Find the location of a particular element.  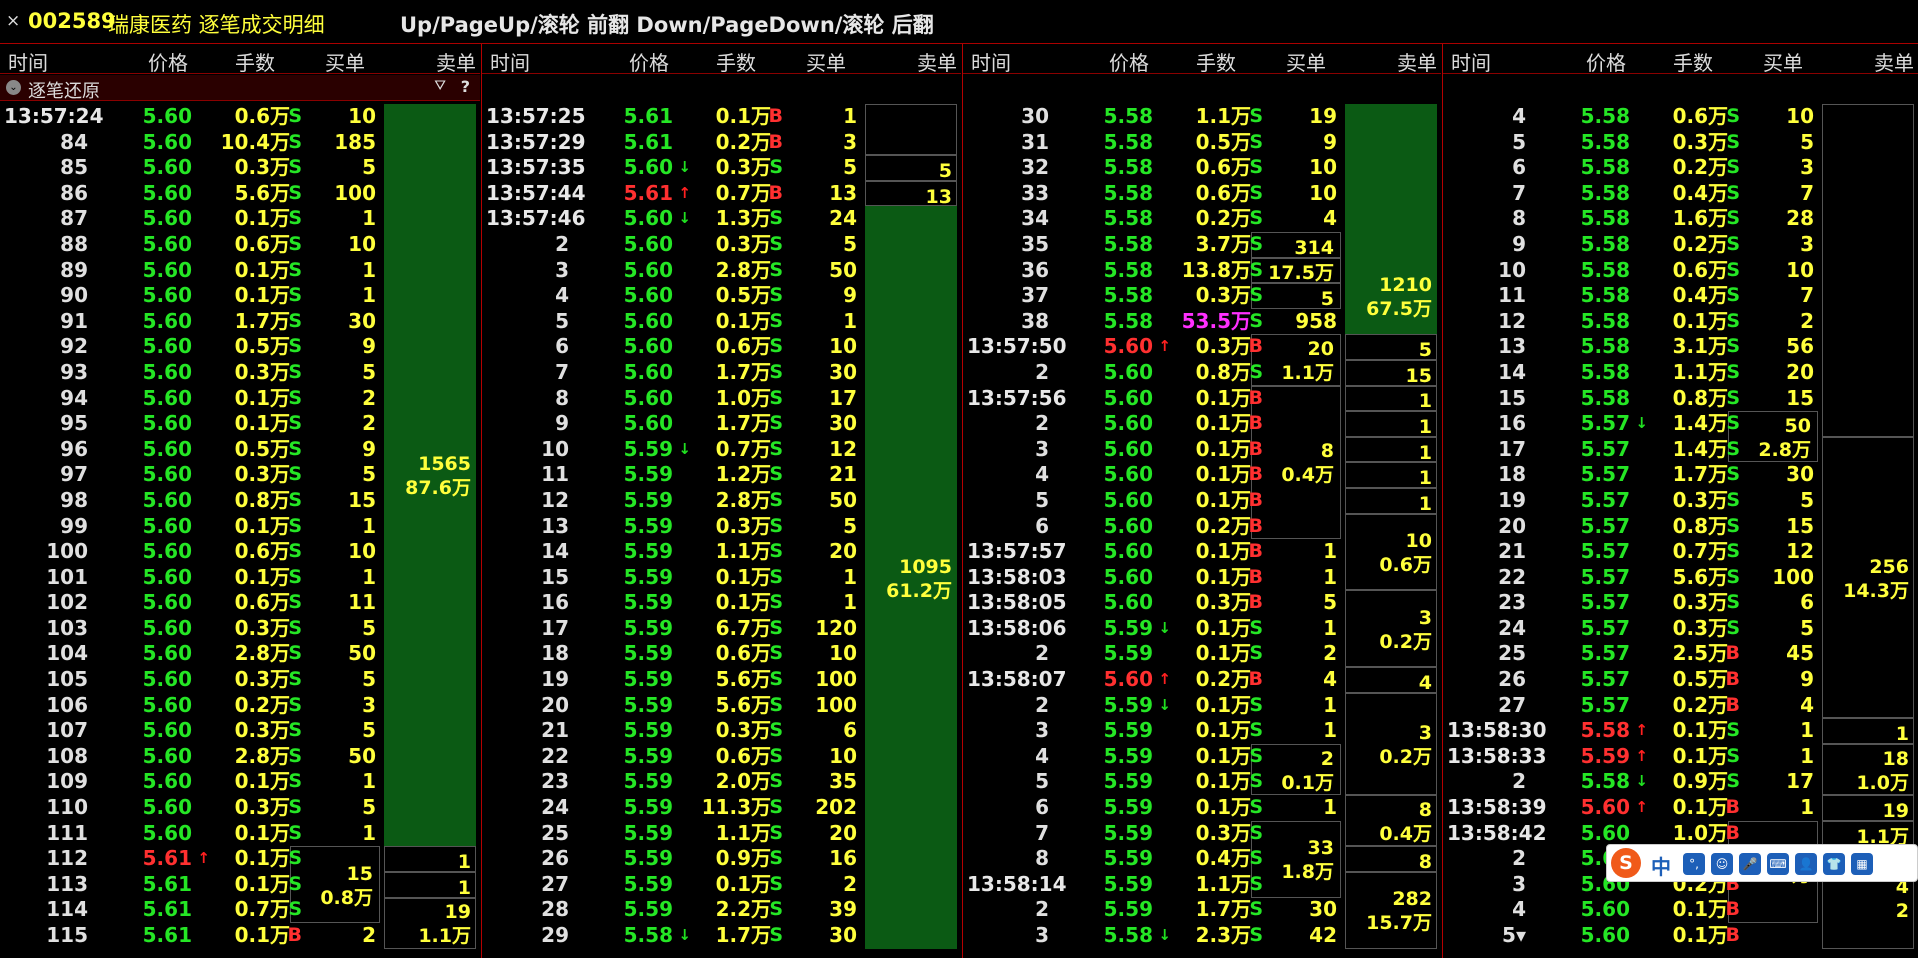

table-row: 108 5.60 2.8万 S 50 is located at coordinates (240, 757).